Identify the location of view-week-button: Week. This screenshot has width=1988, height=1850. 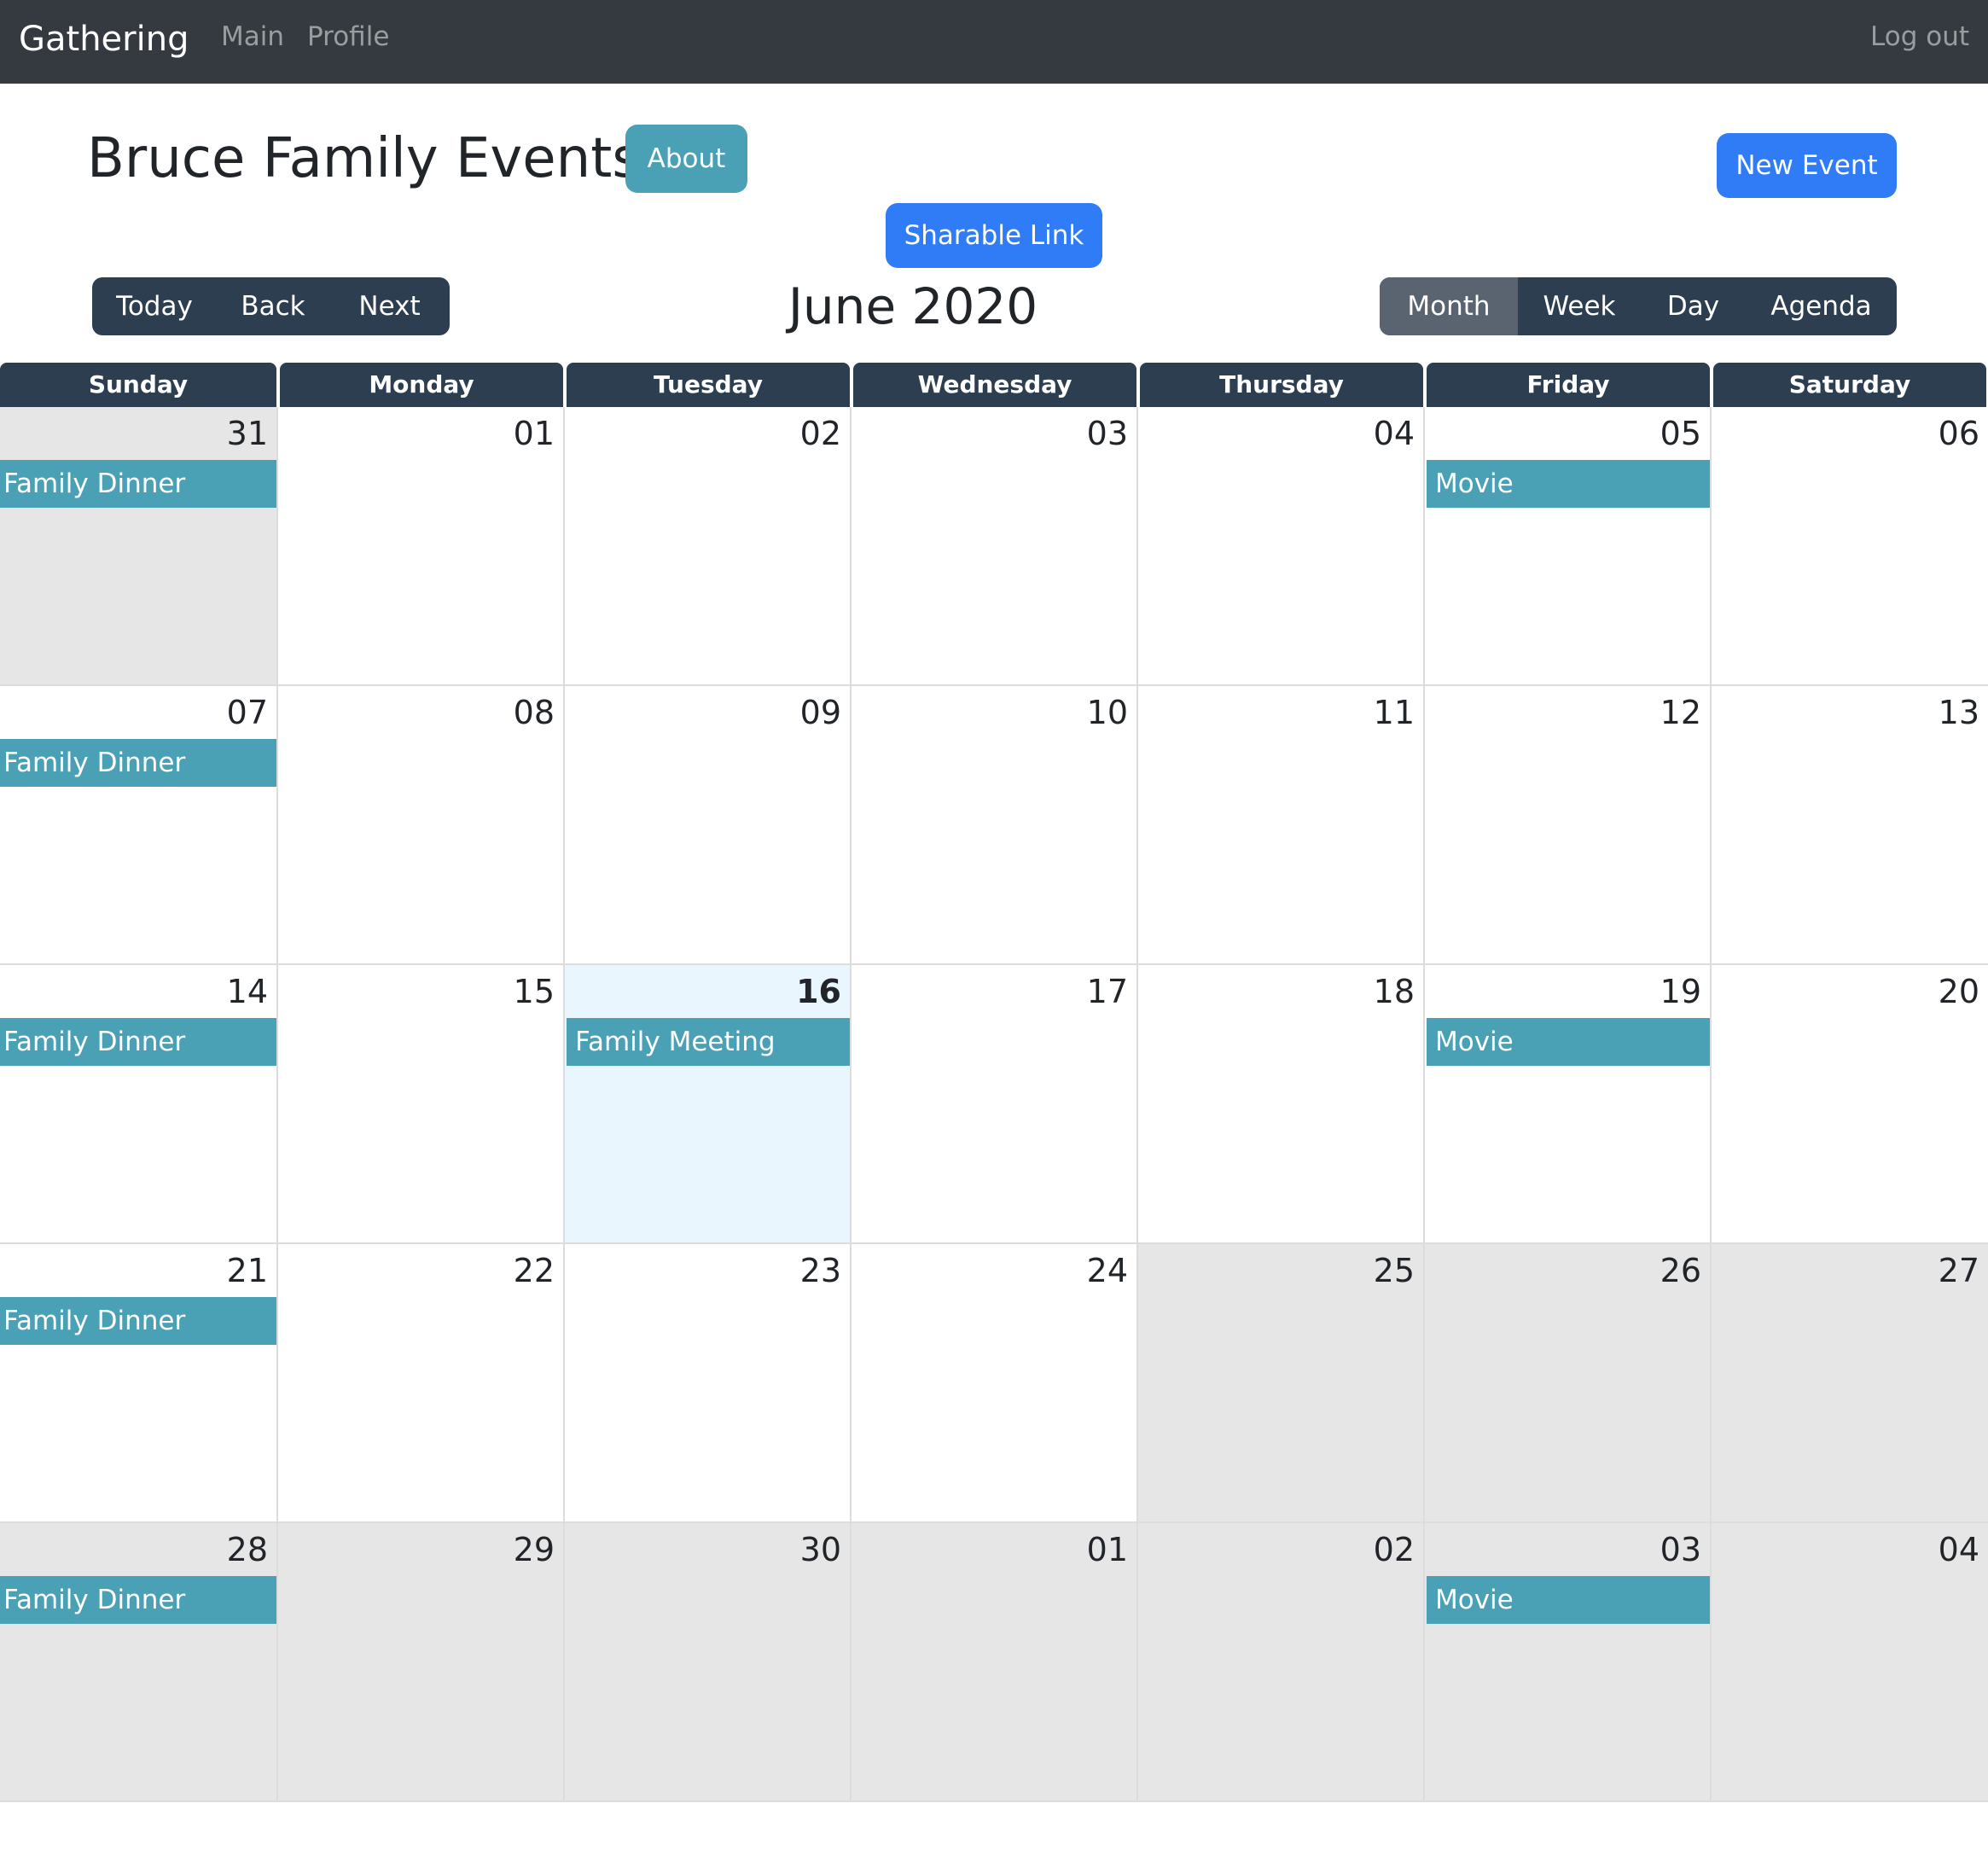
(1579, 306).